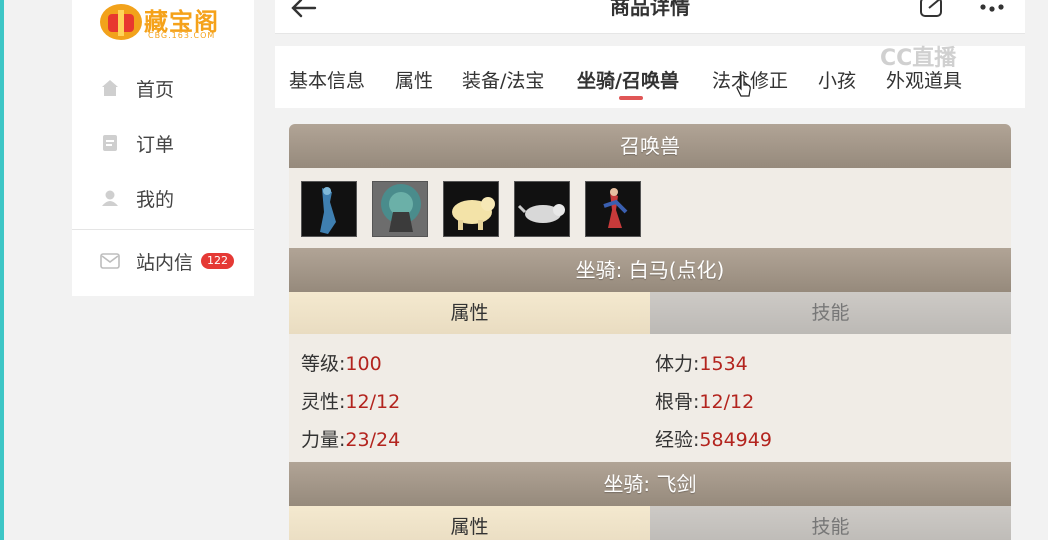 The height and width of the screenshot is (540, 1048). I want to click on stat-spirit: 灵性:12/12, so click(351, 402).